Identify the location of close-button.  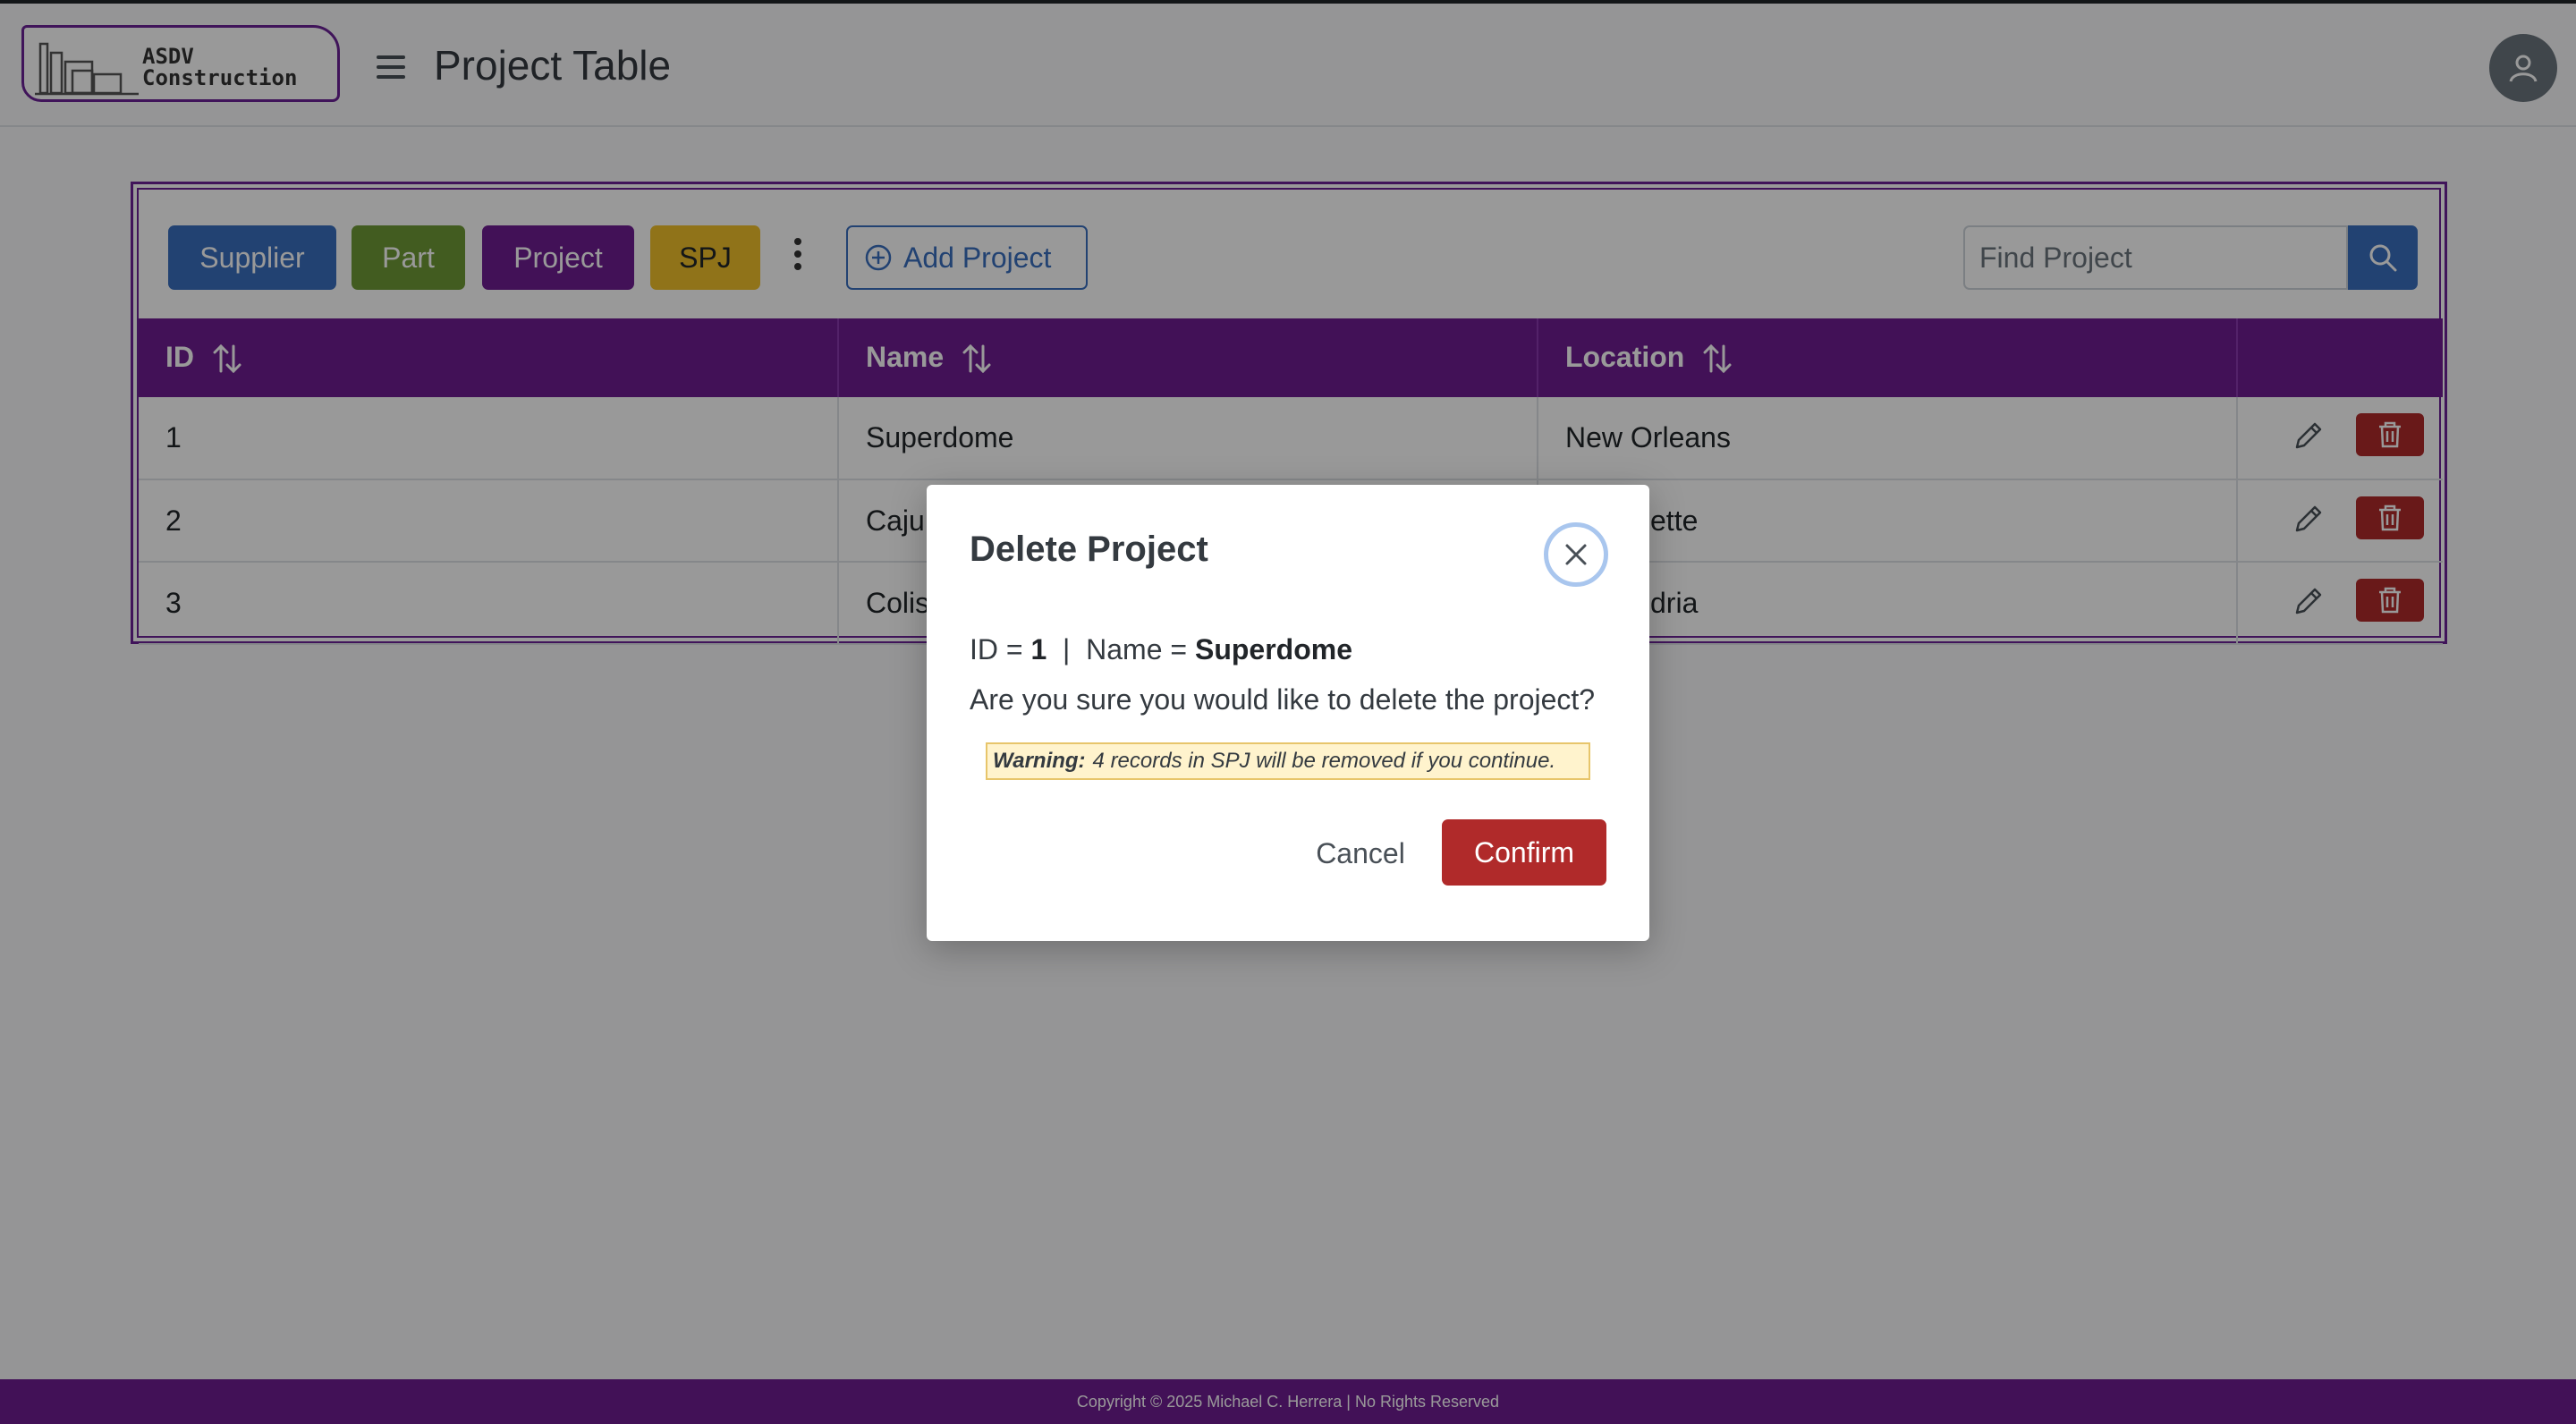
(1576, 554).